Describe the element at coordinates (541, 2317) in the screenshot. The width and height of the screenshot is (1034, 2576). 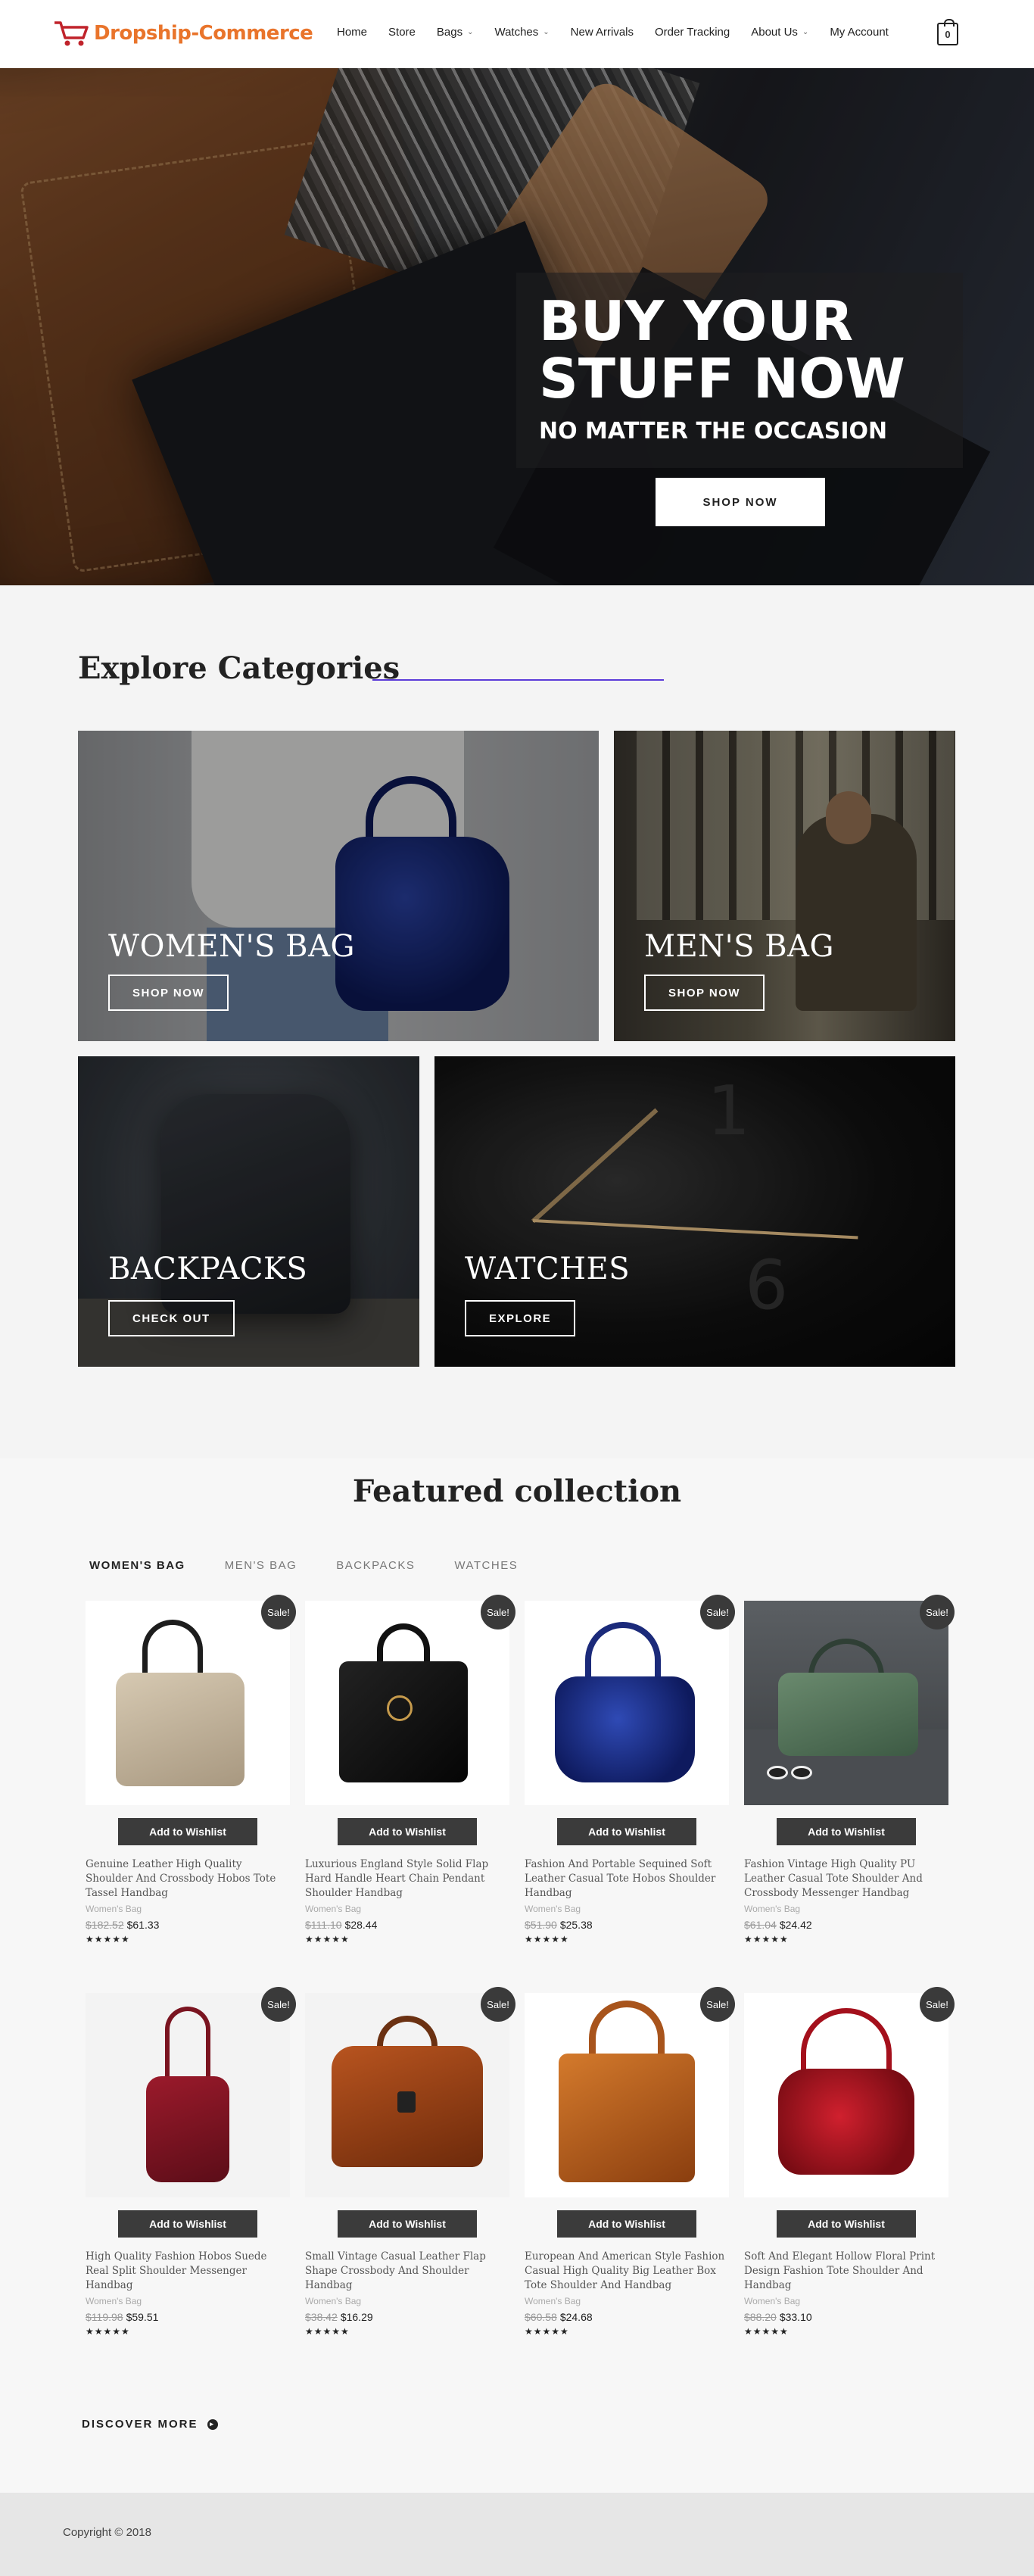
I see `old-price: $60.58` at that location.